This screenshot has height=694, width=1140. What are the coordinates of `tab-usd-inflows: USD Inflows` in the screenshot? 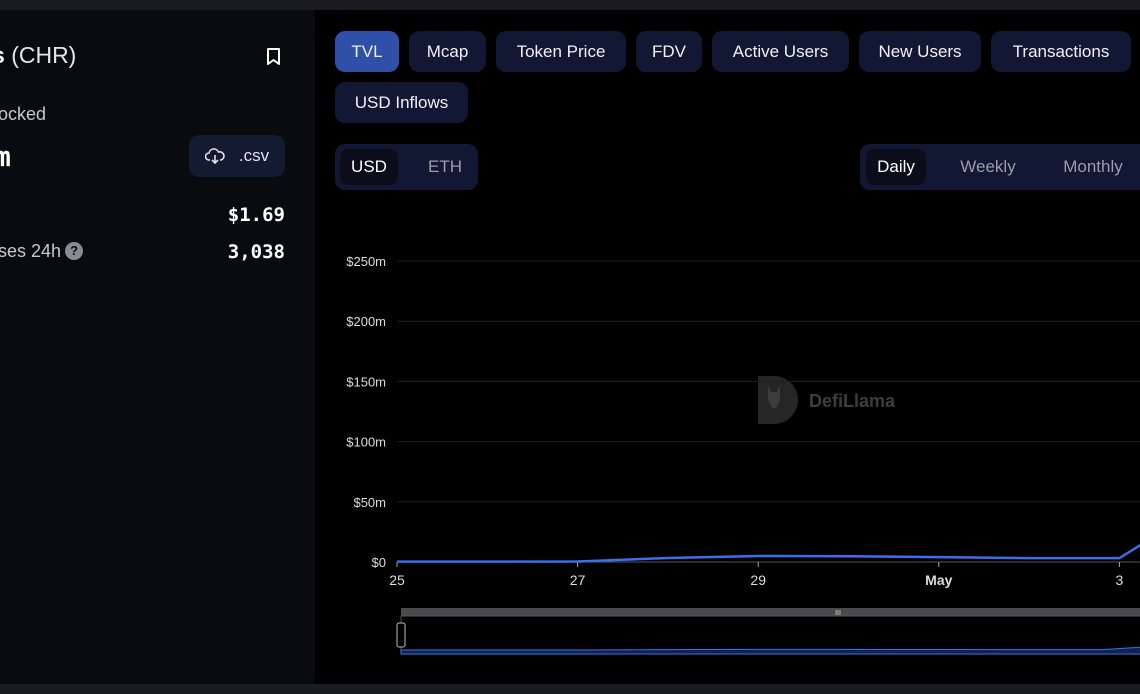 It's located at (401, 102).